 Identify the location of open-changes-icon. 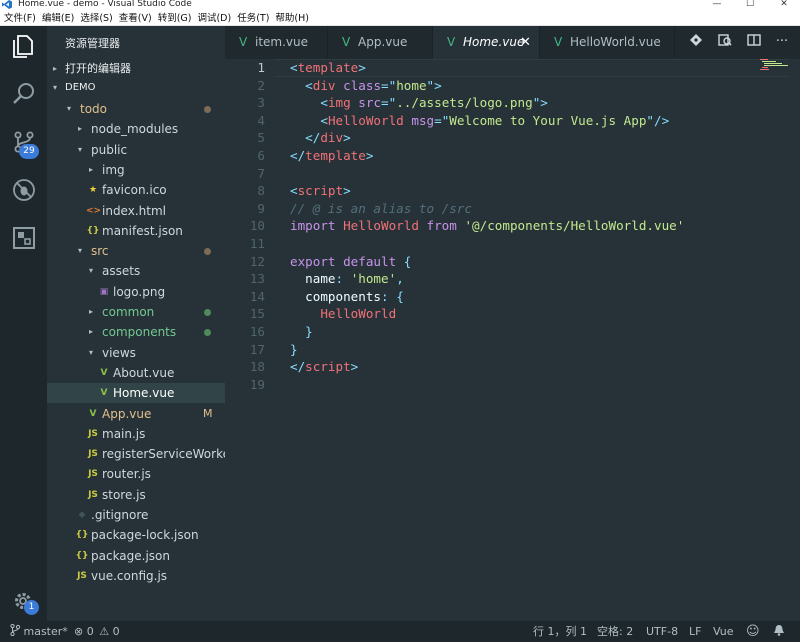
(696, 42).